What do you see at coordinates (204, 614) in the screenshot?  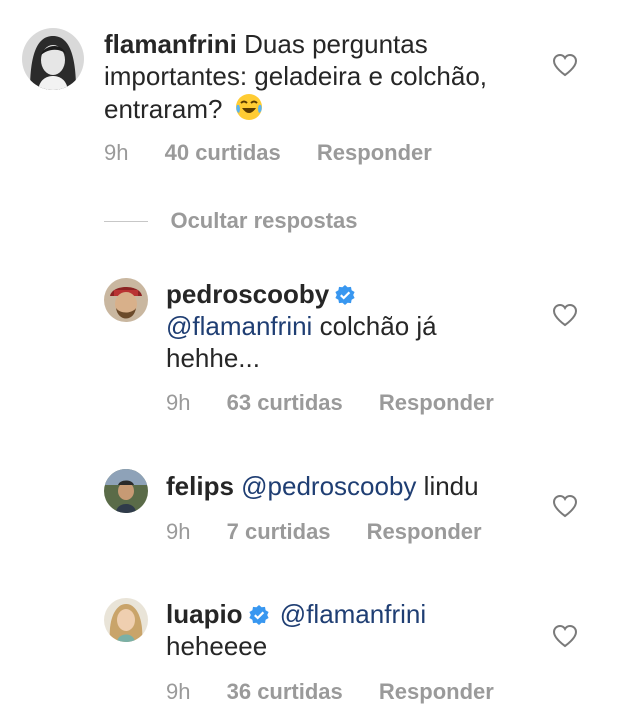 I see `reply-username: luapio` at bounding box center [204, 614].